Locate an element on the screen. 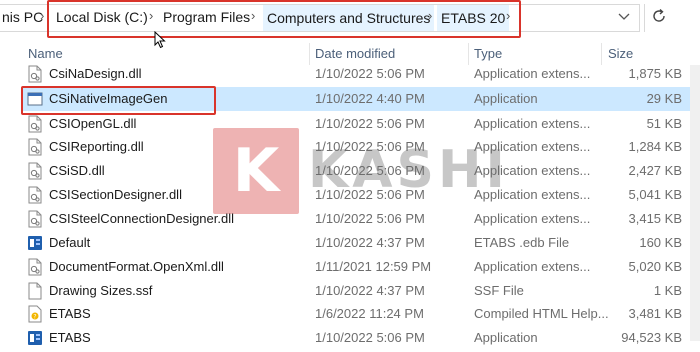 This screenshot has height=352, width=700. file-size: 1,875 KB is located at coordinates (655, 73).